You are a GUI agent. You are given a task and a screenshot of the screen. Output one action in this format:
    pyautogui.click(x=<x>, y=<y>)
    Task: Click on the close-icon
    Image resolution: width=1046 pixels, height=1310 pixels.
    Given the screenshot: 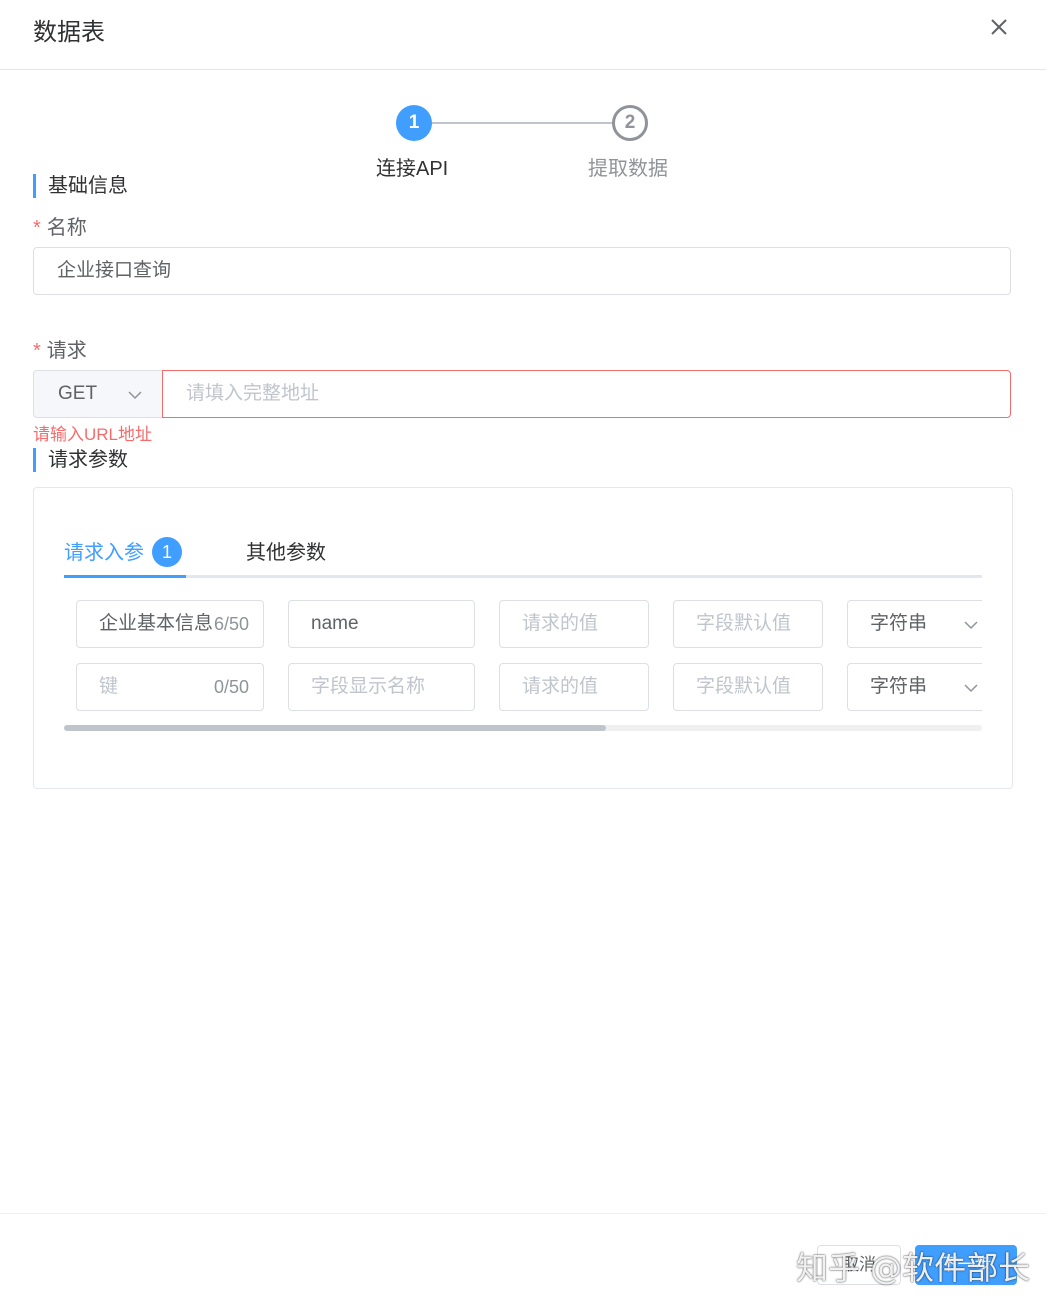 What is the action you would take?
    pyautogui.click(x=999, y=27)
    